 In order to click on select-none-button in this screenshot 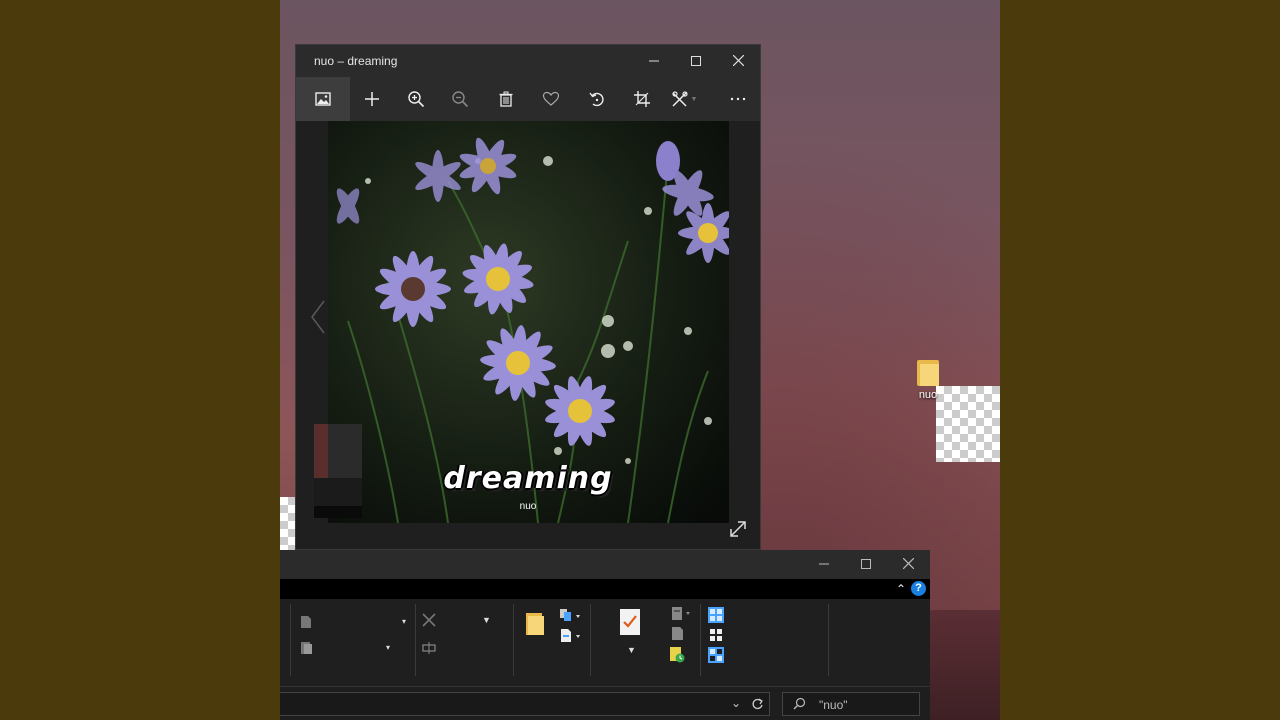, I will do `click(716, 637)`.